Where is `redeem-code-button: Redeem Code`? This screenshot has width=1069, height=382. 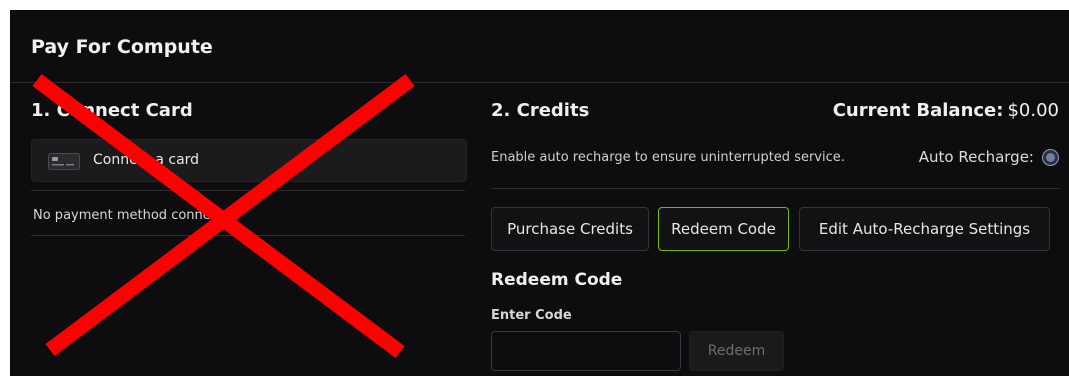
redeem-code-button: Redeem Code is located at coordinates (723, 229).